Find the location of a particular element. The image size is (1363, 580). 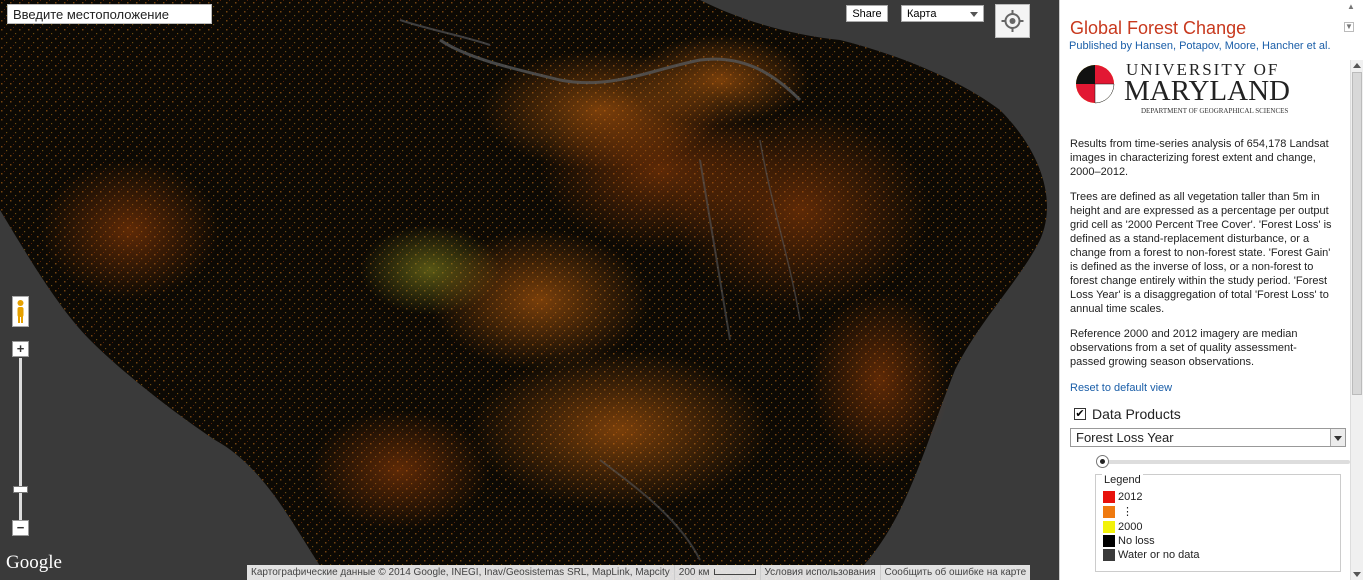

scrollbar-thumb is located at coordinates (1357, 233).